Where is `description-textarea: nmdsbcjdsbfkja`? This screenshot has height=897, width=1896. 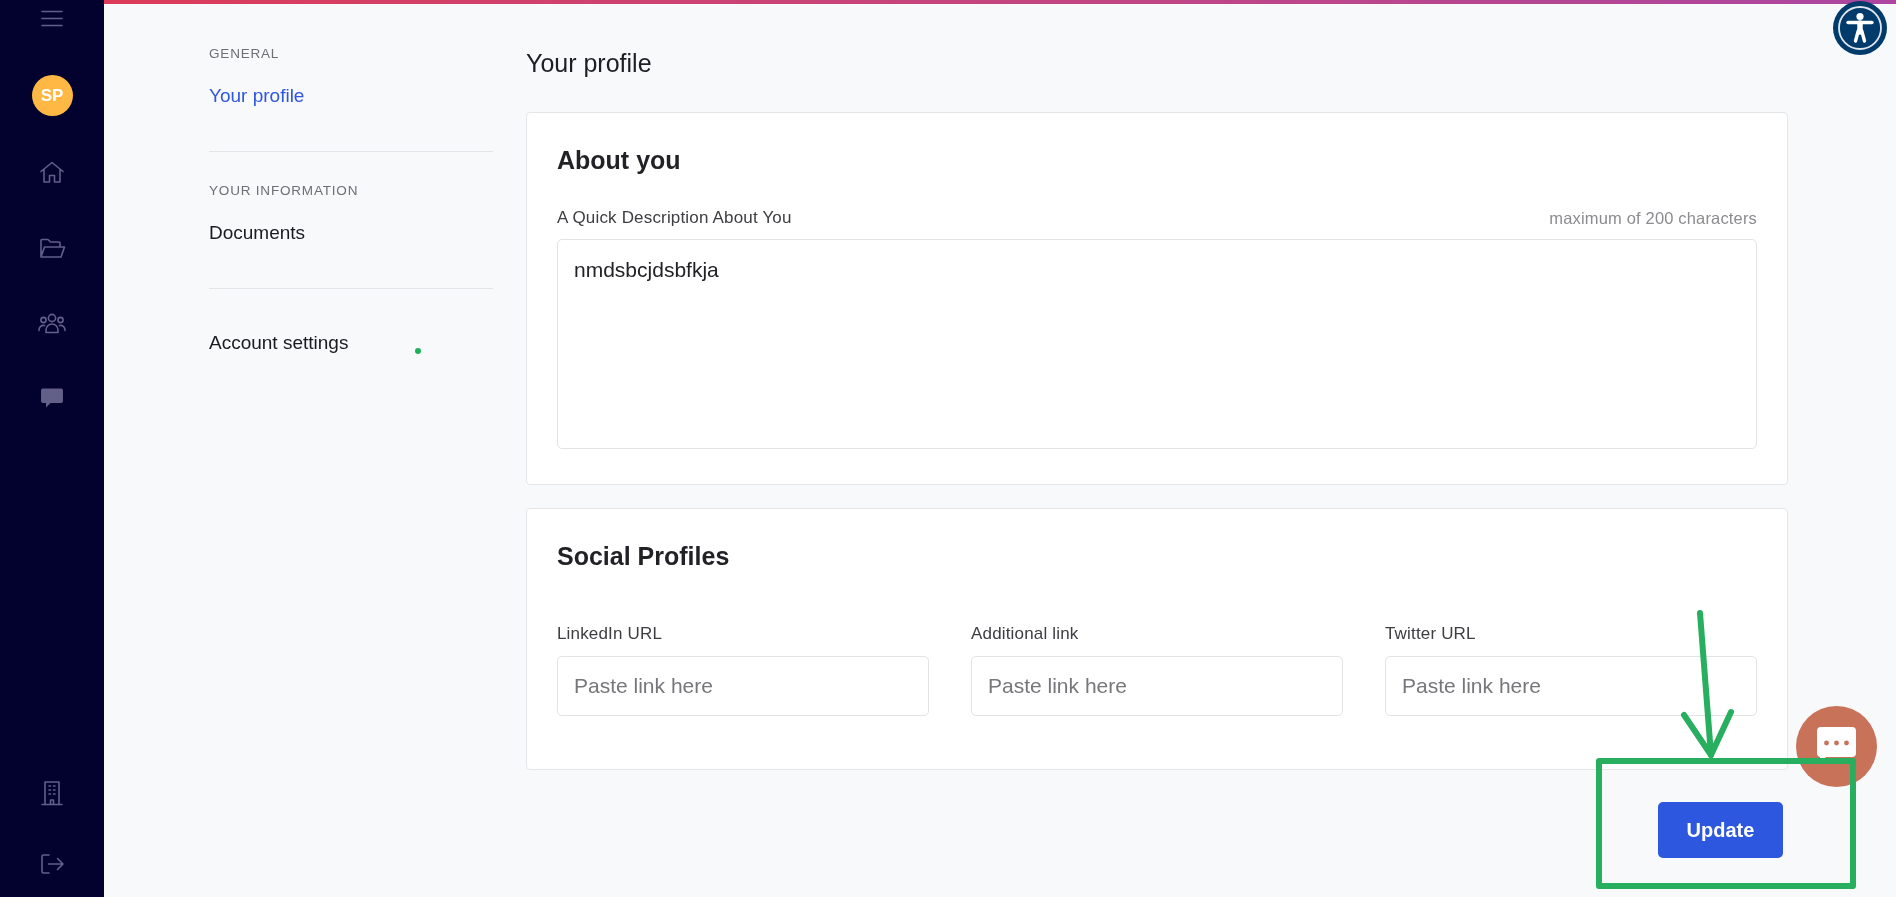
description-textarea: nmdsbcjdsbfkja is located at coordinates (1157, 344).